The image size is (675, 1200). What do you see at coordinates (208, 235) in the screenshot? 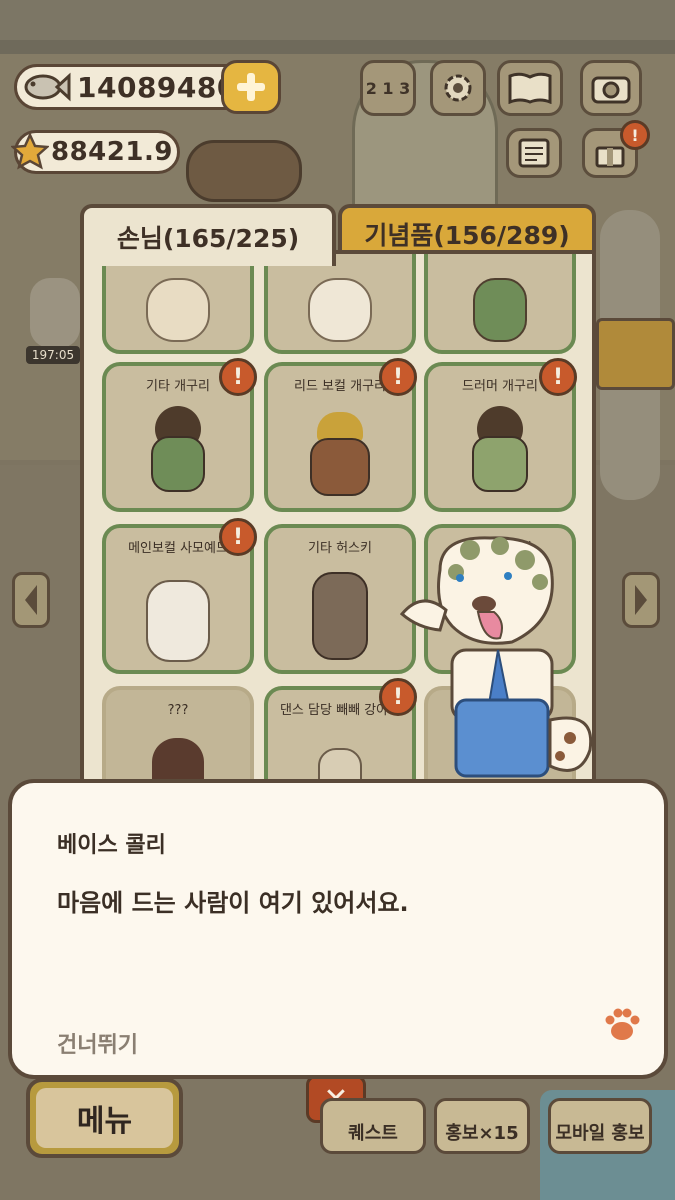
I see `tab-guests: 손님(165/225)` at bounding box center [208, 235].